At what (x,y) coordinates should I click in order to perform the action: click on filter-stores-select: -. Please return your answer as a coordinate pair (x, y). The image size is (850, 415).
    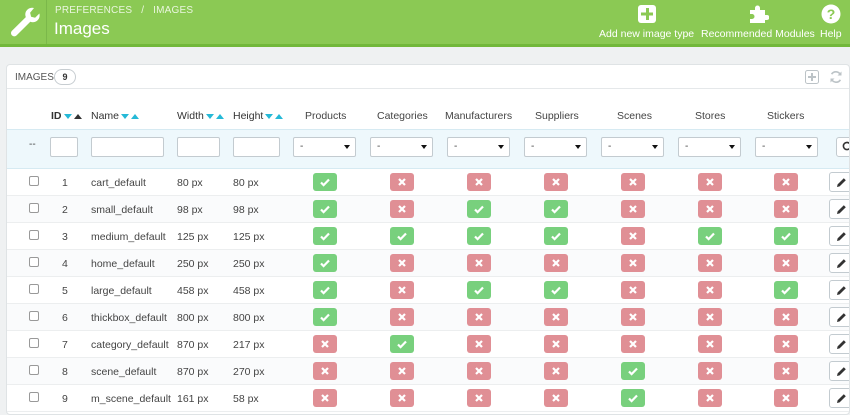
    Looking at the image, I should click on (709, 147).